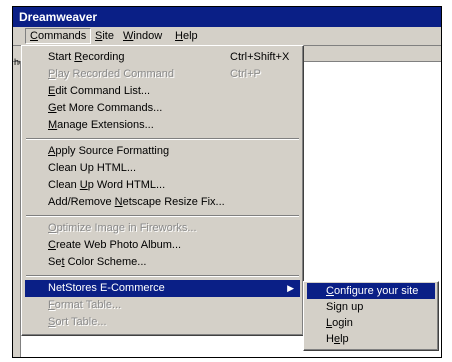  I want to click on menu-item-play-recorded-command: Play Recorded Command Ctrl+P, so click(162, 74).